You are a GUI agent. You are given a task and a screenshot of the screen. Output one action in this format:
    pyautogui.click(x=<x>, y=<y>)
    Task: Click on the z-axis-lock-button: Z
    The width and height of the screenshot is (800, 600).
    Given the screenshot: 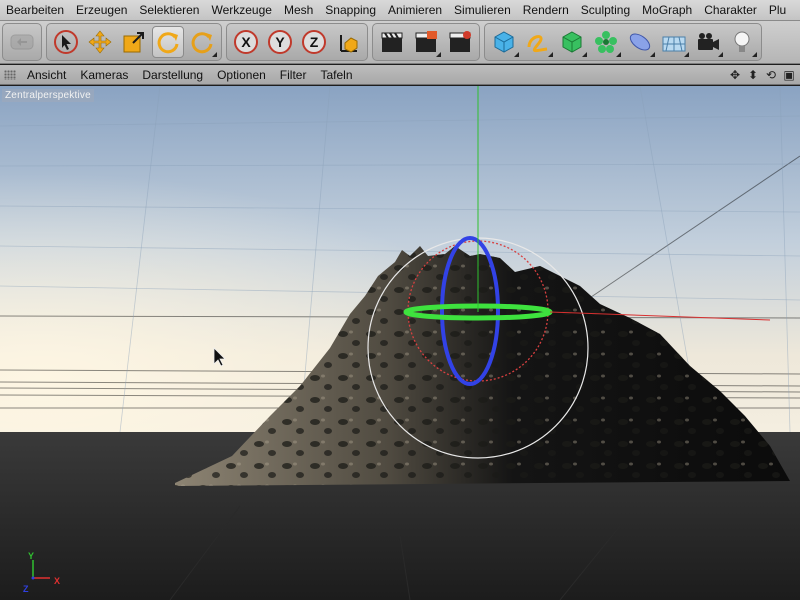 What is the action you would take?
    pyautogui.click(x=314, y=42)
    